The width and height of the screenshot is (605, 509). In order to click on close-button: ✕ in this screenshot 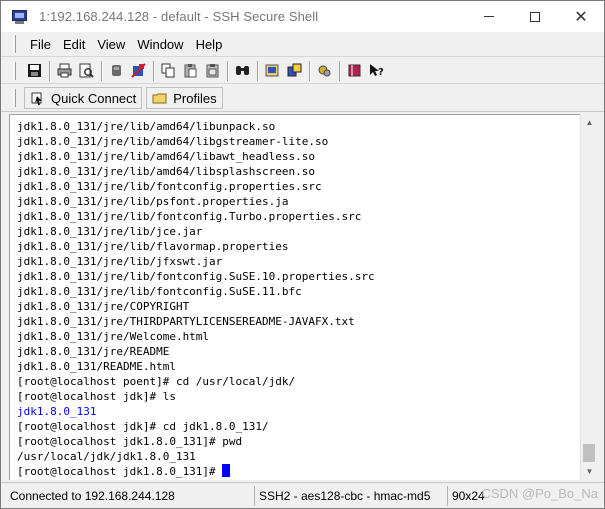, I will do `click(581, 16)`.